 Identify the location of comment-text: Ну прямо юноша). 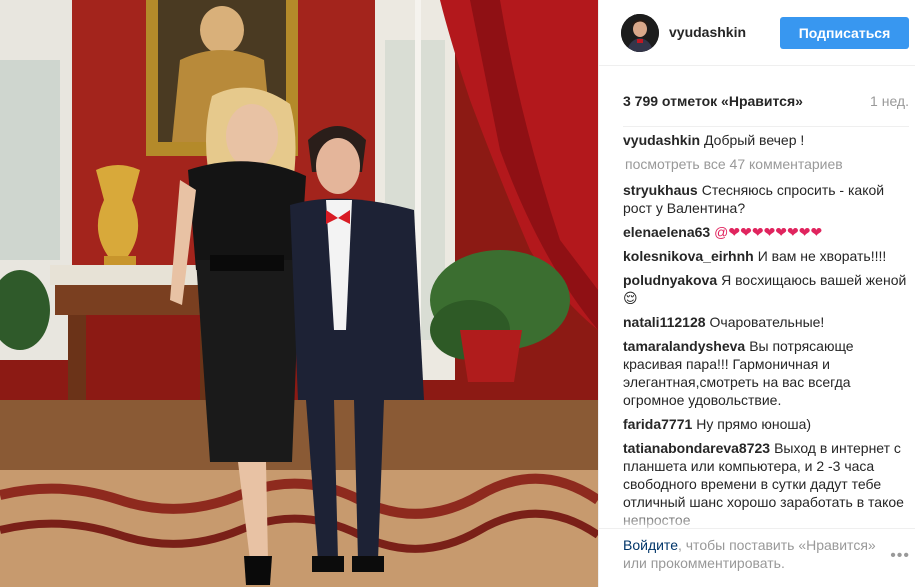
(754, 424).